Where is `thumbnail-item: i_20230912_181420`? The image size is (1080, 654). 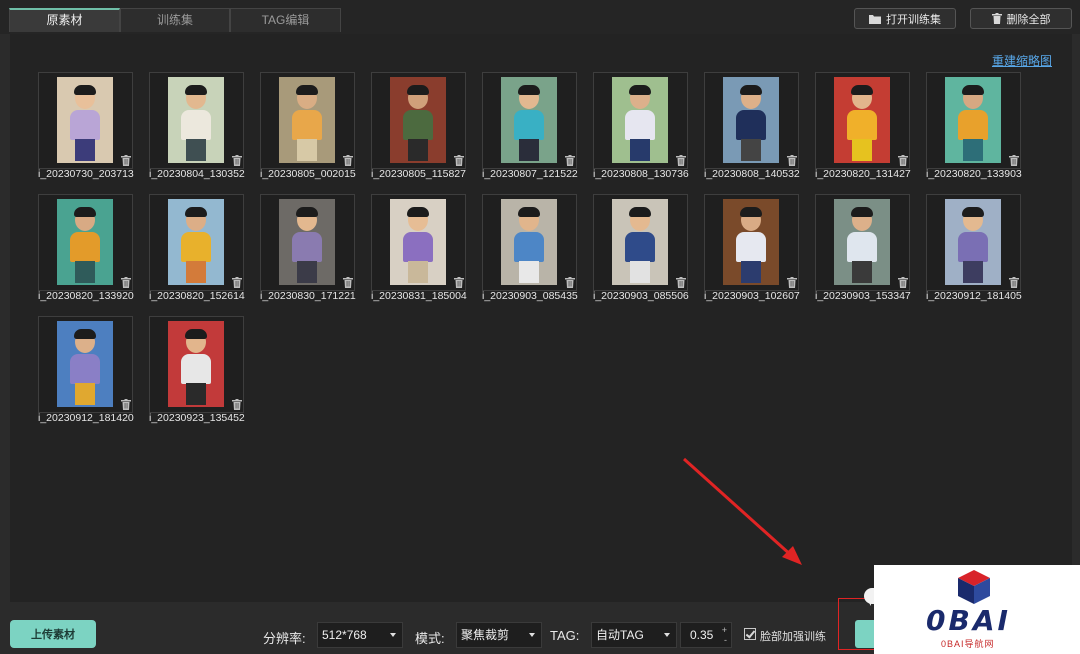 thumbnail-item: i_20230912_181420 is located at coordinates (93, 377).